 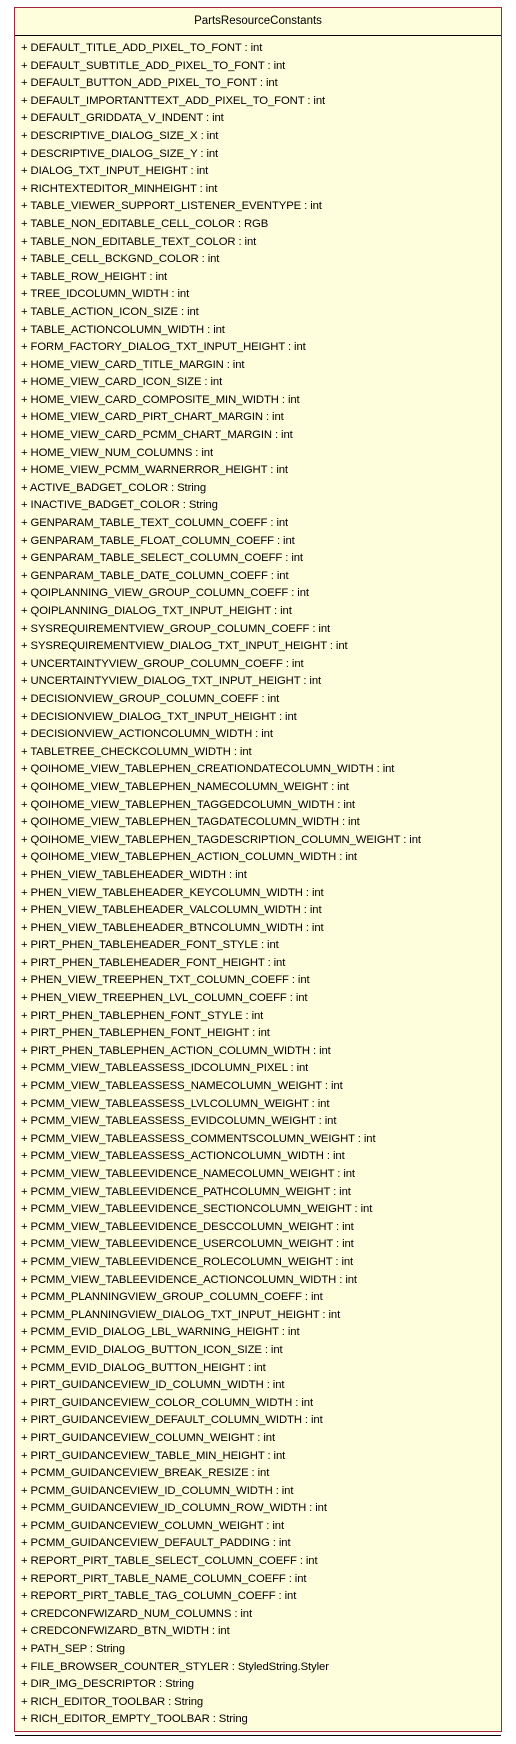 What do you see at coordinates (73, 1649) in the screenshot?
I see `class-attribute: + PATH_SEP : String` at bounding box center [73, 1649].